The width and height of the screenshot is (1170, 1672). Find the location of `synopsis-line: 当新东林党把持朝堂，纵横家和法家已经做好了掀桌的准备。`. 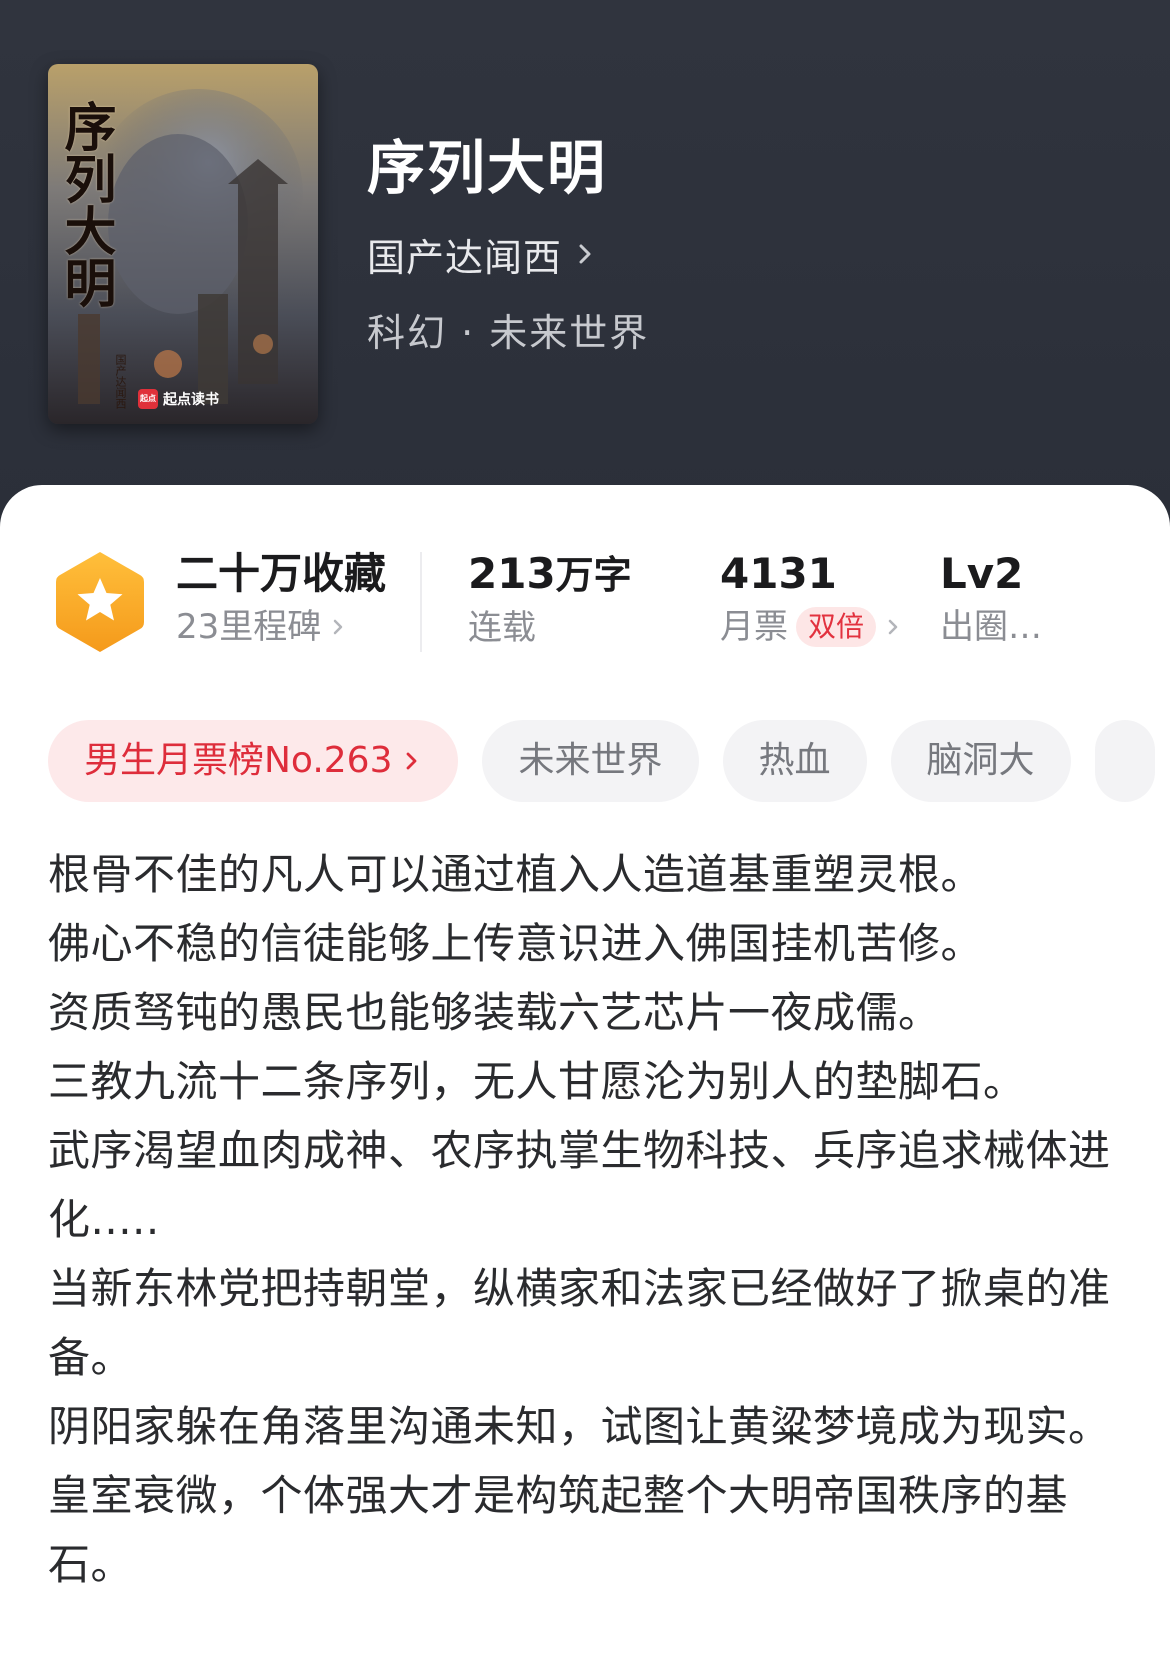

synopsis-line: 当新东林党把持朝堂，纵横家和法家已经做好了掀桌的准备。 is located at coordinates (579, 1323).